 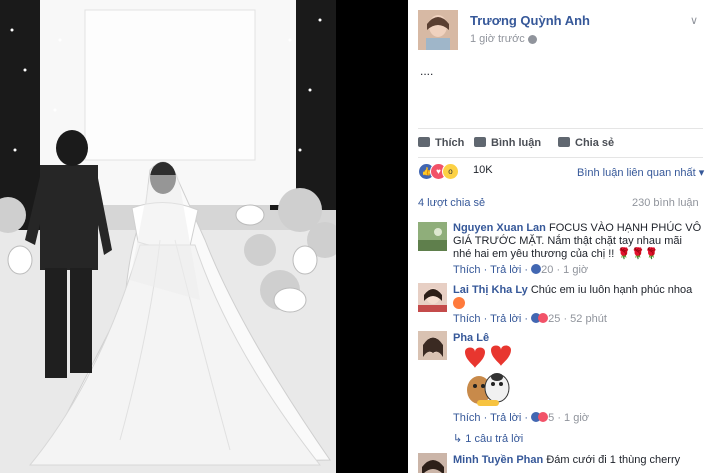 What do you see at coordinates (424, 142) in the screenshot?
I see `thumbs-up-icon` at bounding box center [424, 142].